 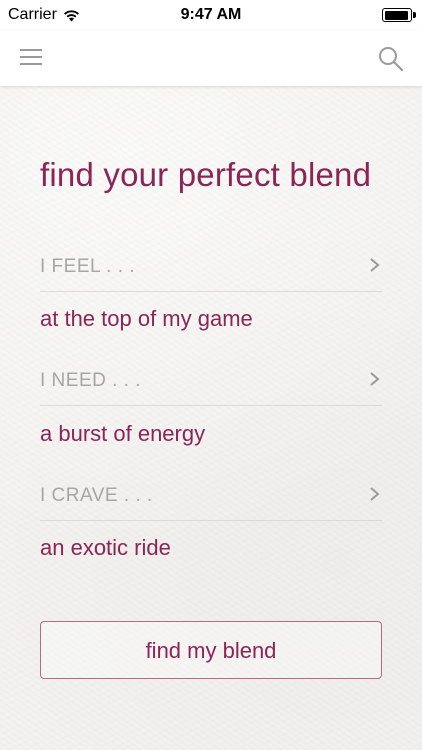 What do you see at coordinates (146, 319) in the screenshot?
I see `answer-feel: at the top of my game` at bounding box center [146, 319].